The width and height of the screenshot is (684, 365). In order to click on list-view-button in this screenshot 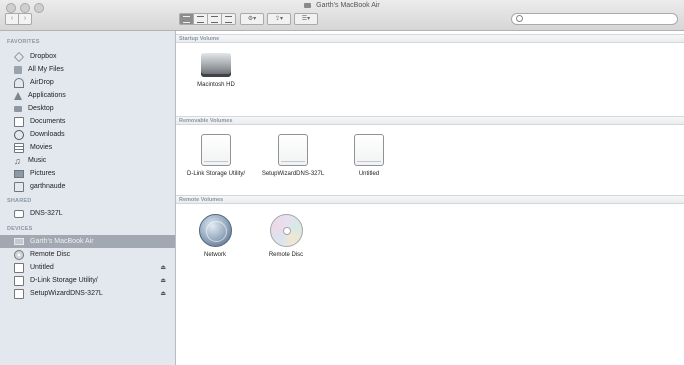, I will do `click(201, 19)`.